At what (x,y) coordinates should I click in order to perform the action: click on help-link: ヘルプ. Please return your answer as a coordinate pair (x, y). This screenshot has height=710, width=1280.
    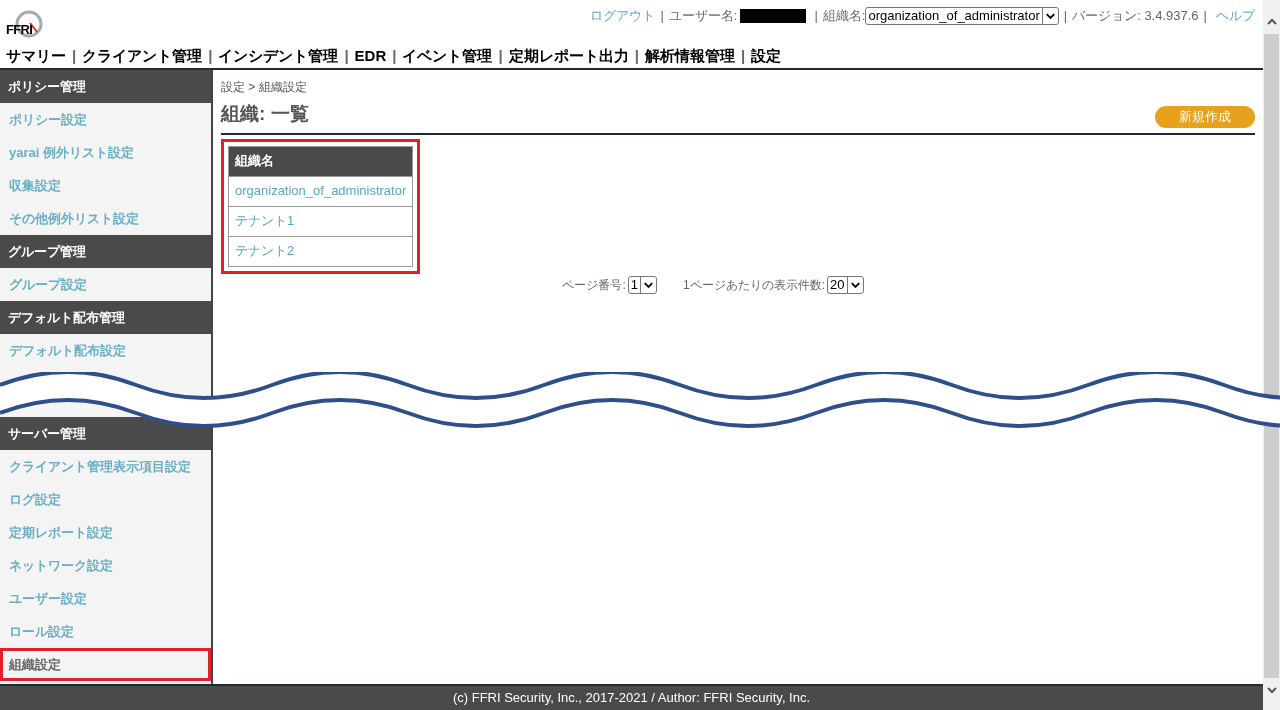
    Looking at the image, I should click on (1235, 16).